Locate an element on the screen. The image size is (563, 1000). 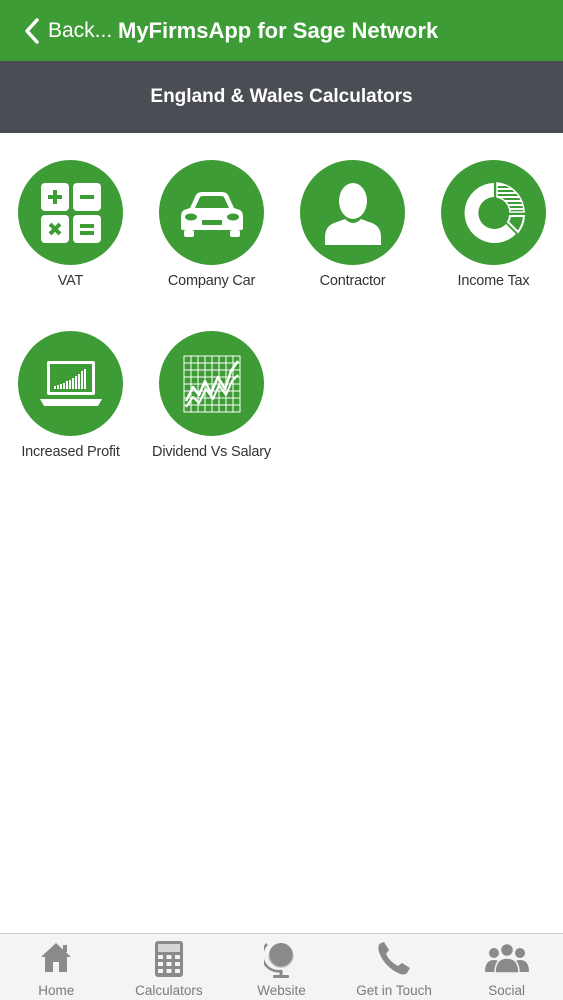
tab-home: Home is located at coordinates (56, 967).